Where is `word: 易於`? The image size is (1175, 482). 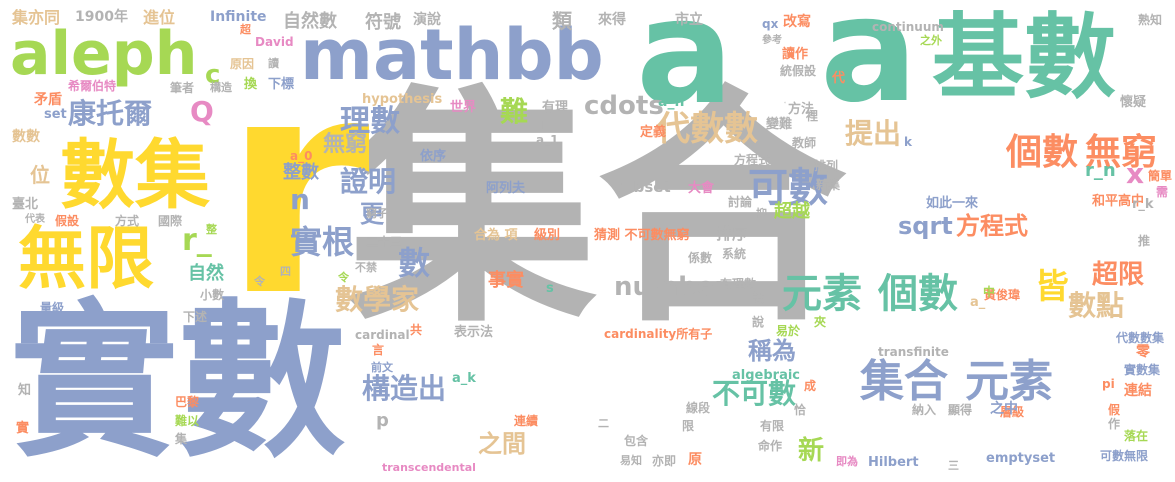 word: 易於 is located at coordinates (788, 331).